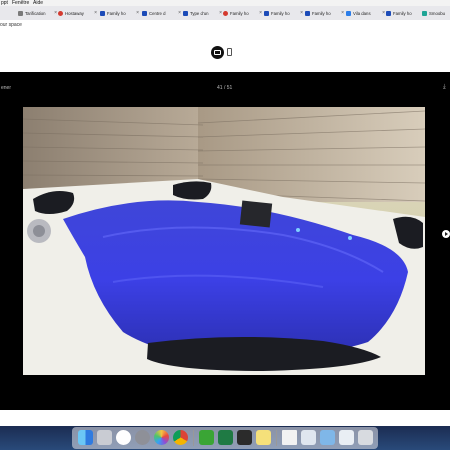  Describe the element at coordinates (180, 437) in the screenshot. I see `chrome-icon` at that location.